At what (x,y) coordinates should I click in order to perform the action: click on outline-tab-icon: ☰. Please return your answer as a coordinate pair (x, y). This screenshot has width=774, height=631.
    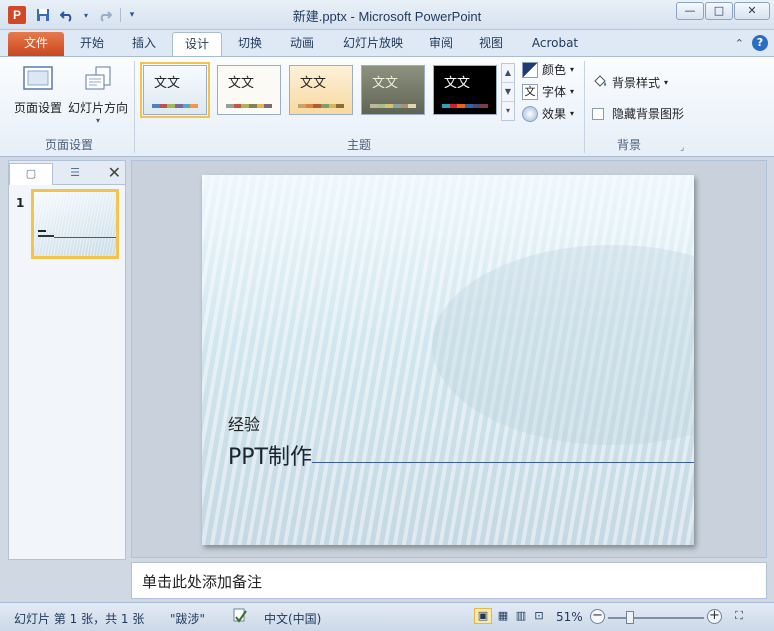
    Looking at the image, I should click on (75, 174).